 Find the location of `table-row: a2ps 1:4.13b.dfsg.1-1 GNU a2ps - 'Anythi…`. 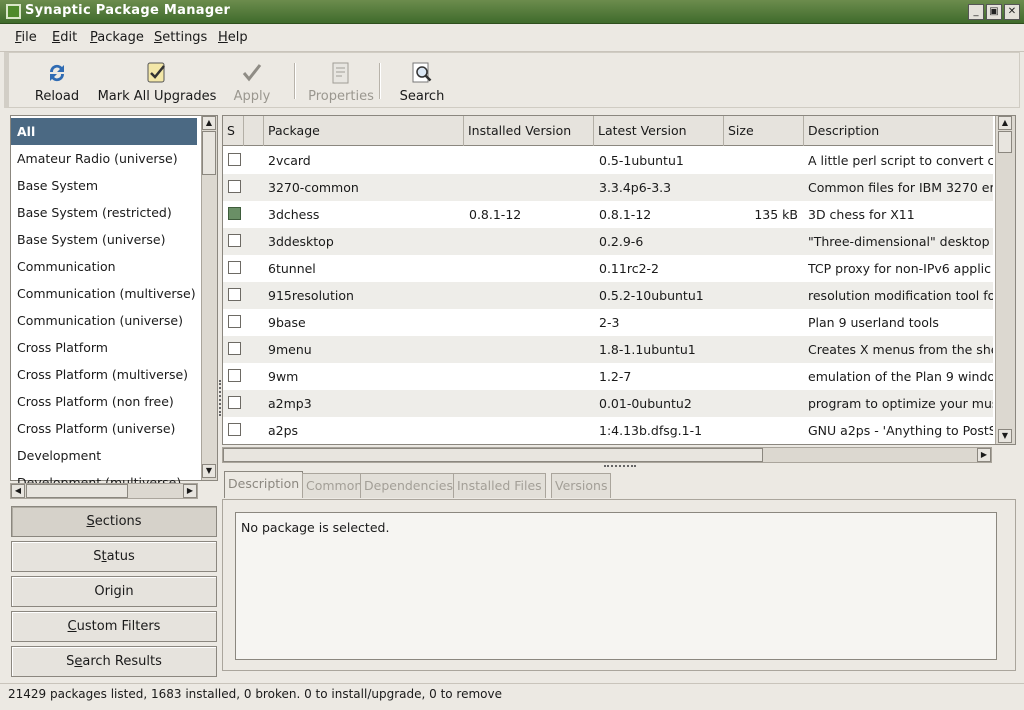

table-row: a2ps 1:4.13b.dfsg.1-1 GNU a2ps - 'Anythi… is located at coordinates (608, 430).